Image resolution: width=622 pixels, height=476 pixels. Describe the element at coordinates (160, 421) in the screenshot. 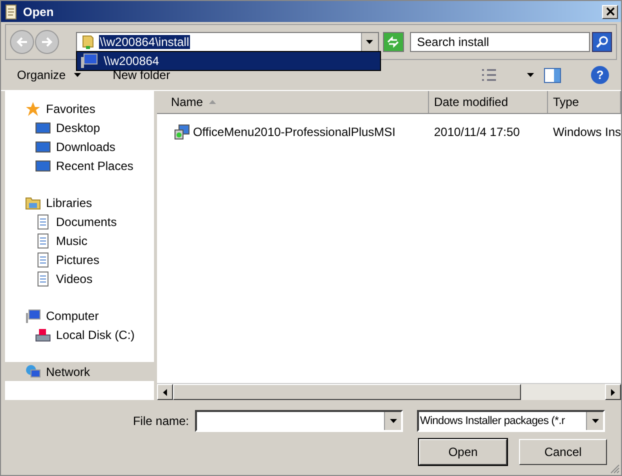

I see `file-name-label: File name:` at that location.